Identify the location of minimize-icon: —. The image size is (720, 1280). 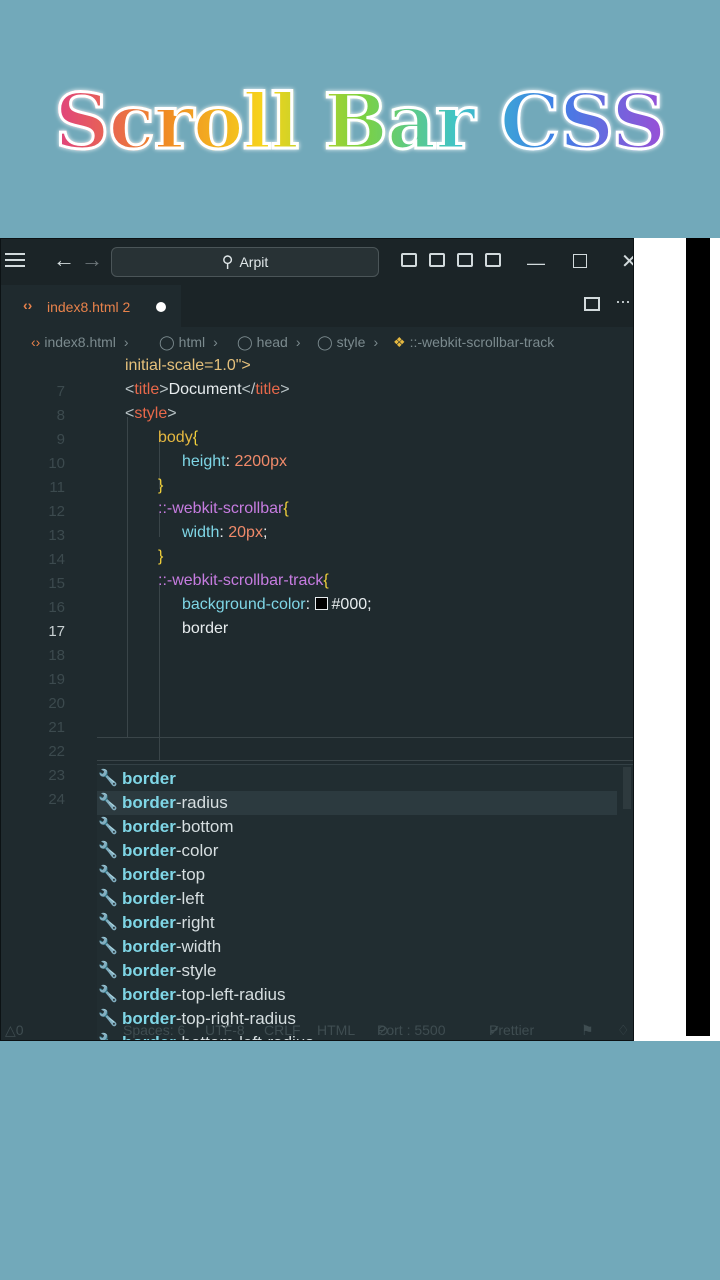
(536, 263).